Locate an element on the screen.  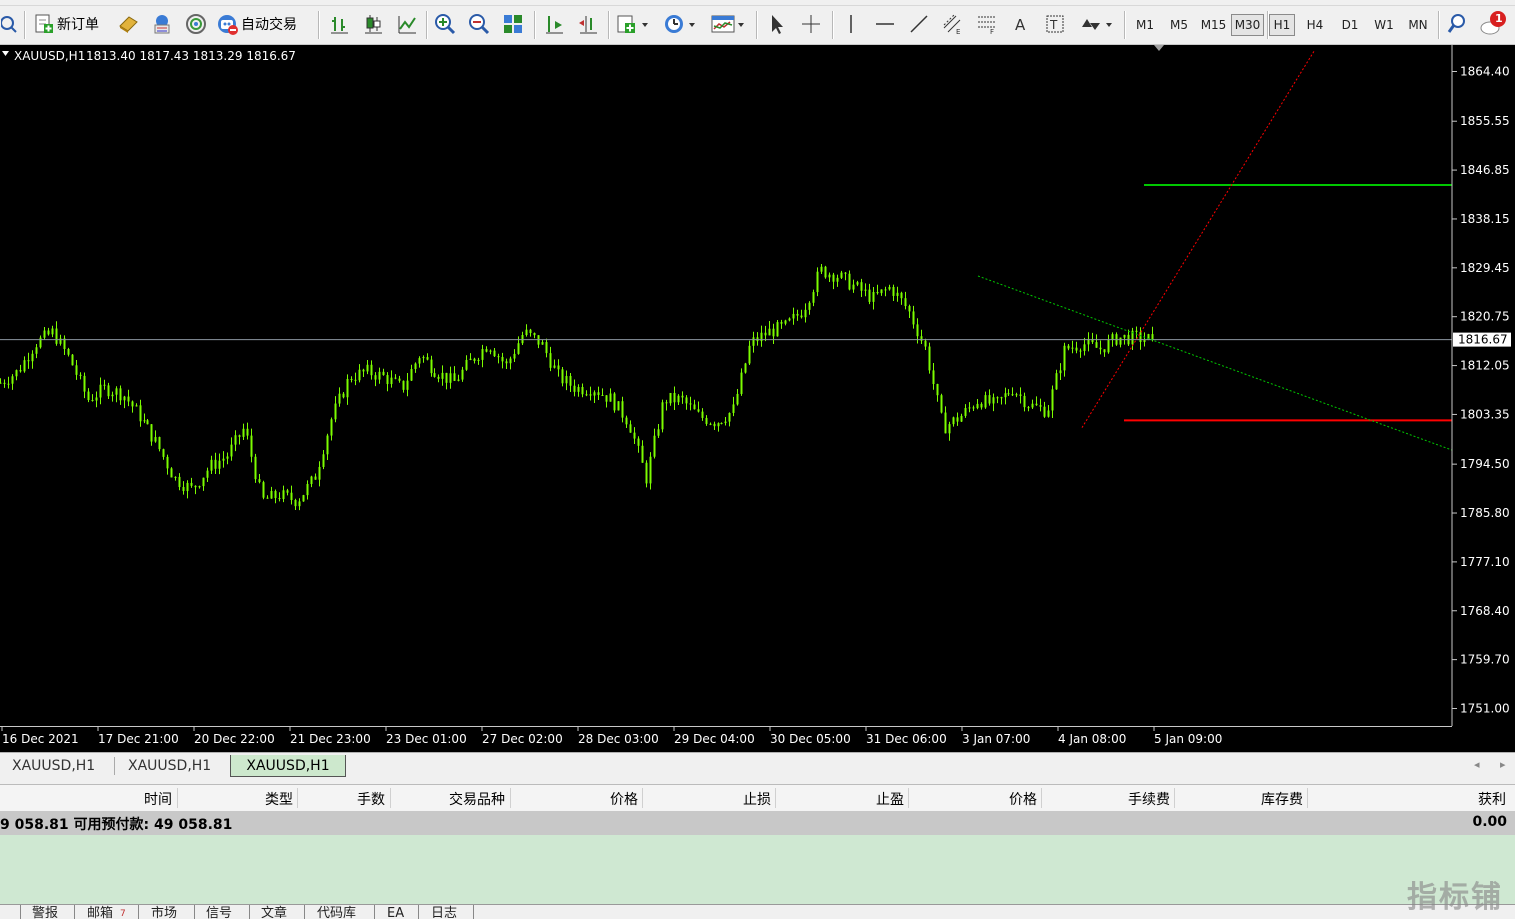
col-type: 类型 is located at coordinates (279, 799).